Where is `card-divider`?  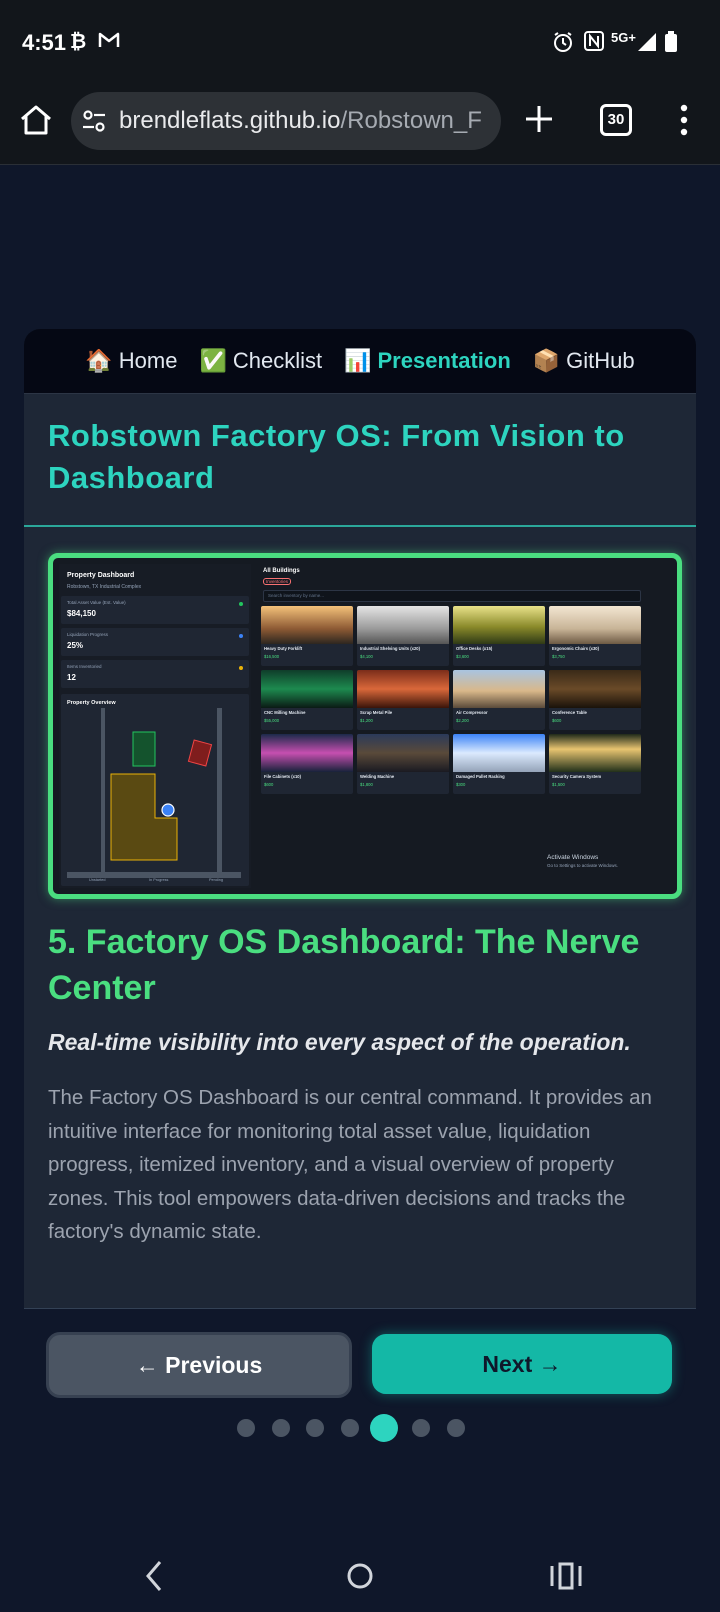 card-divider is located at coordinates (360, 1308).